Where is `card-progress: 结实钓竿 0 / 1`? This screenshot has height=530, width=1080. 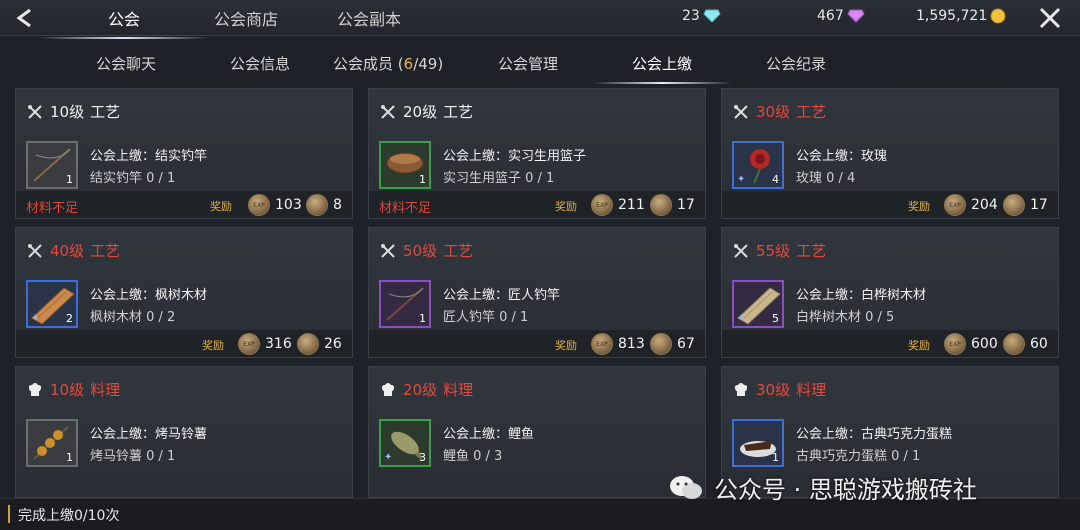
card-progress: 结实钓竿 0 / 1 is located at coordinates (133, 178).